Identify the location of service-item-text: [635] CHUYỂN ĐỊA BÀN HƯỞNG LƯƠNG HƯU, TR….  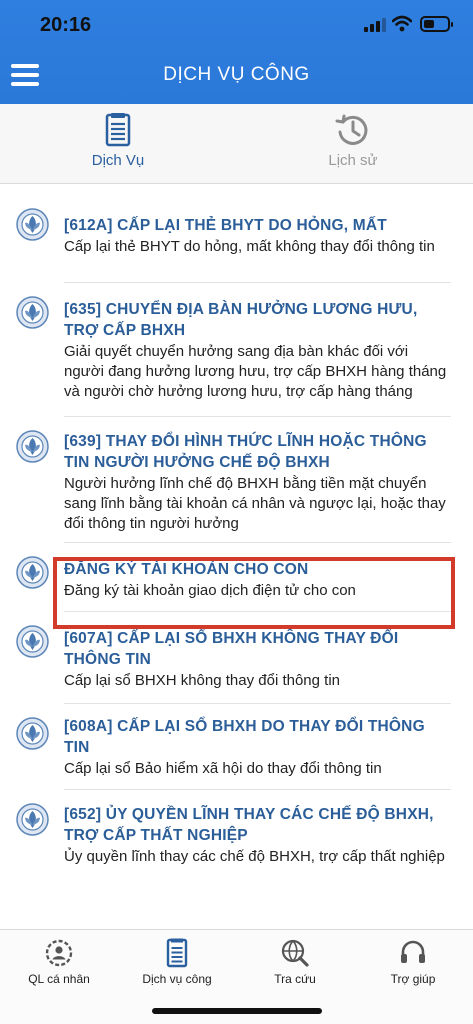
(258, 350).